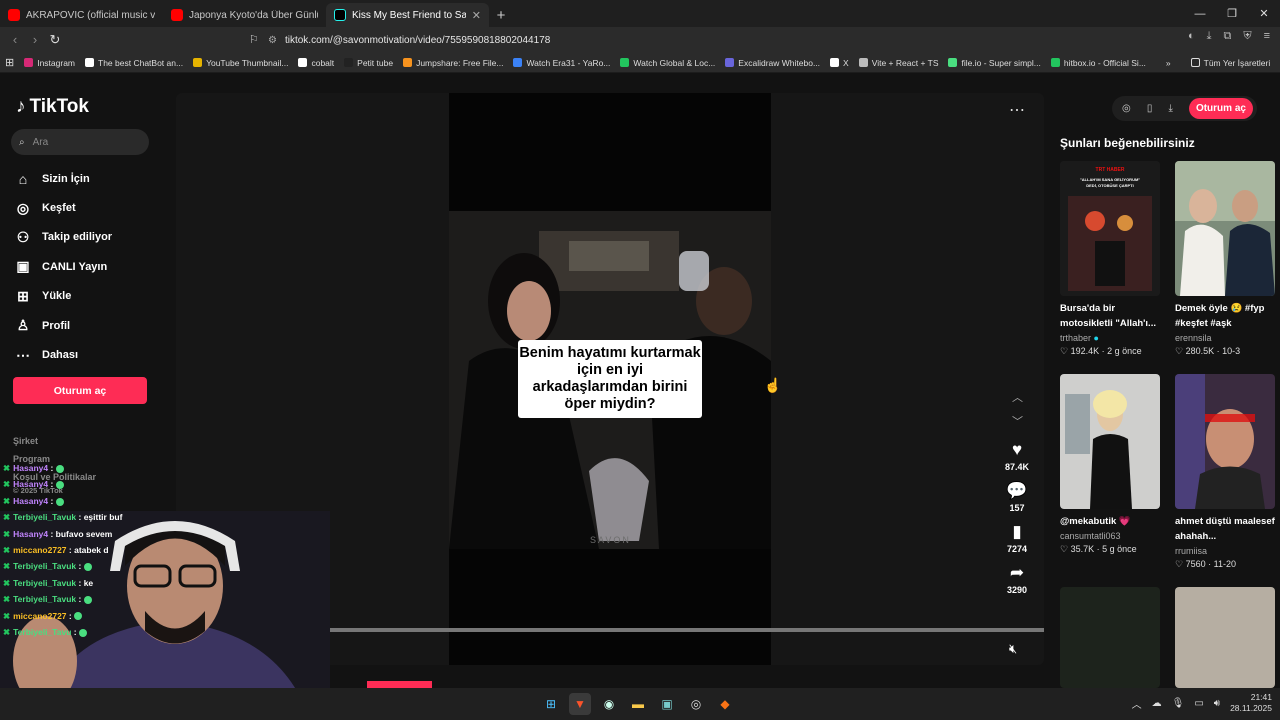 This screenshot has height=720, width=1280. Describe the element at coordinates (63, 237) in the screenshot. I see `sidebar-item: ⚇ Takip ediliyor` at that location.